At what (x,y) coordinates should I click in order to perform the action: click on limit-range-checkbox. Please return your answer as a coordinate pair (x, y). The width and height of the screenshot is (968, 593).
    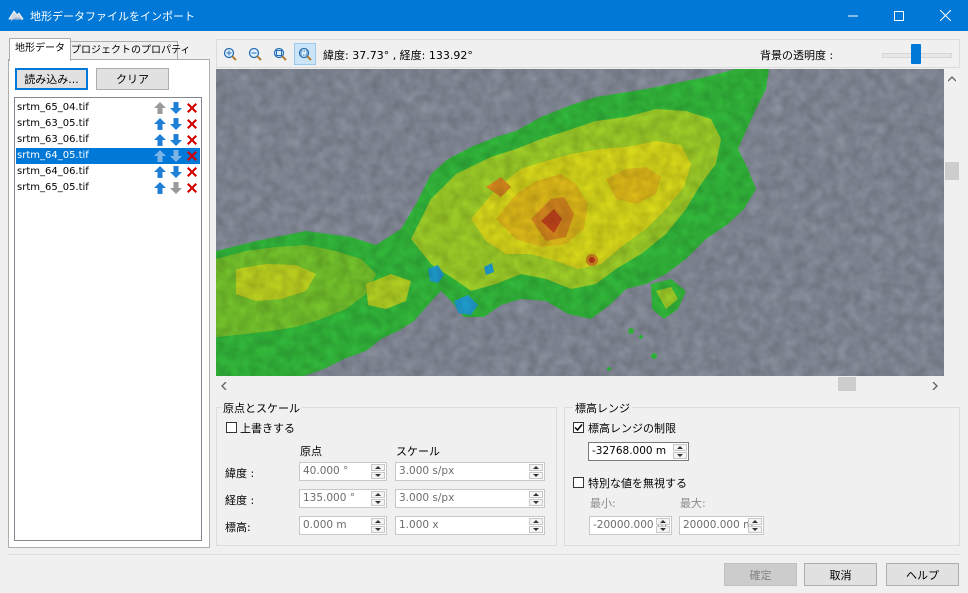
    Looking at the image, I should click on (578, 427).